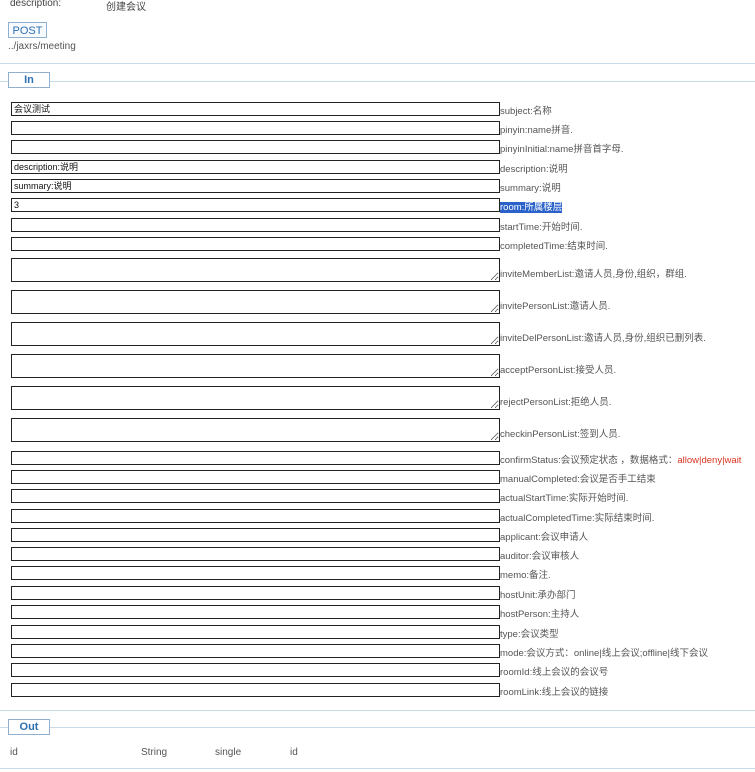 This screenshot has height=772, width=755. I want to click on description-value: 创建会议, so click(126, 7).